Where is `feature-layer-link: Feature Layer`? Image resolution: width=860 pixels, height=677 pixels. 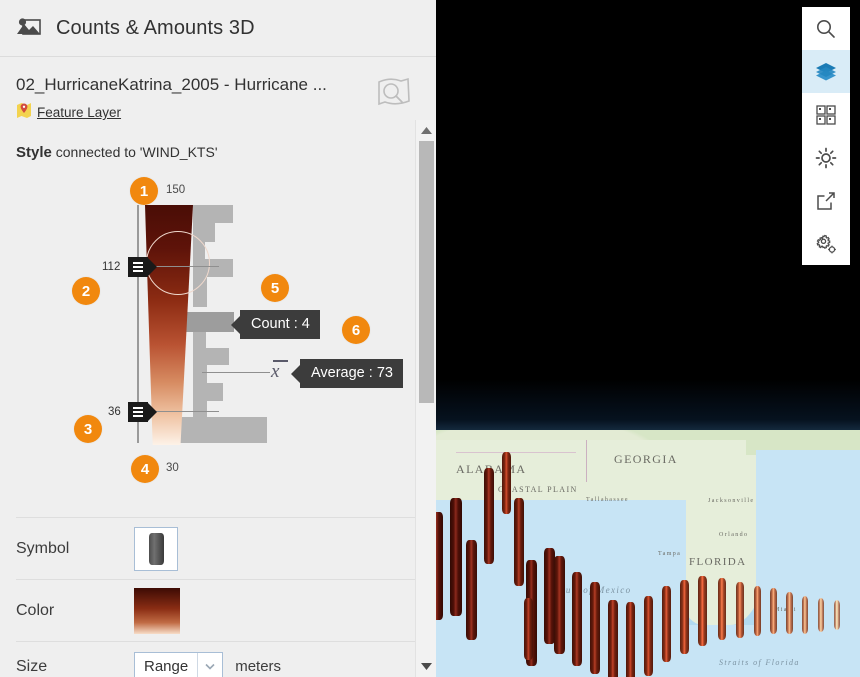 feature-layer-link: Feature Layer is located at coordinates (79, 112).